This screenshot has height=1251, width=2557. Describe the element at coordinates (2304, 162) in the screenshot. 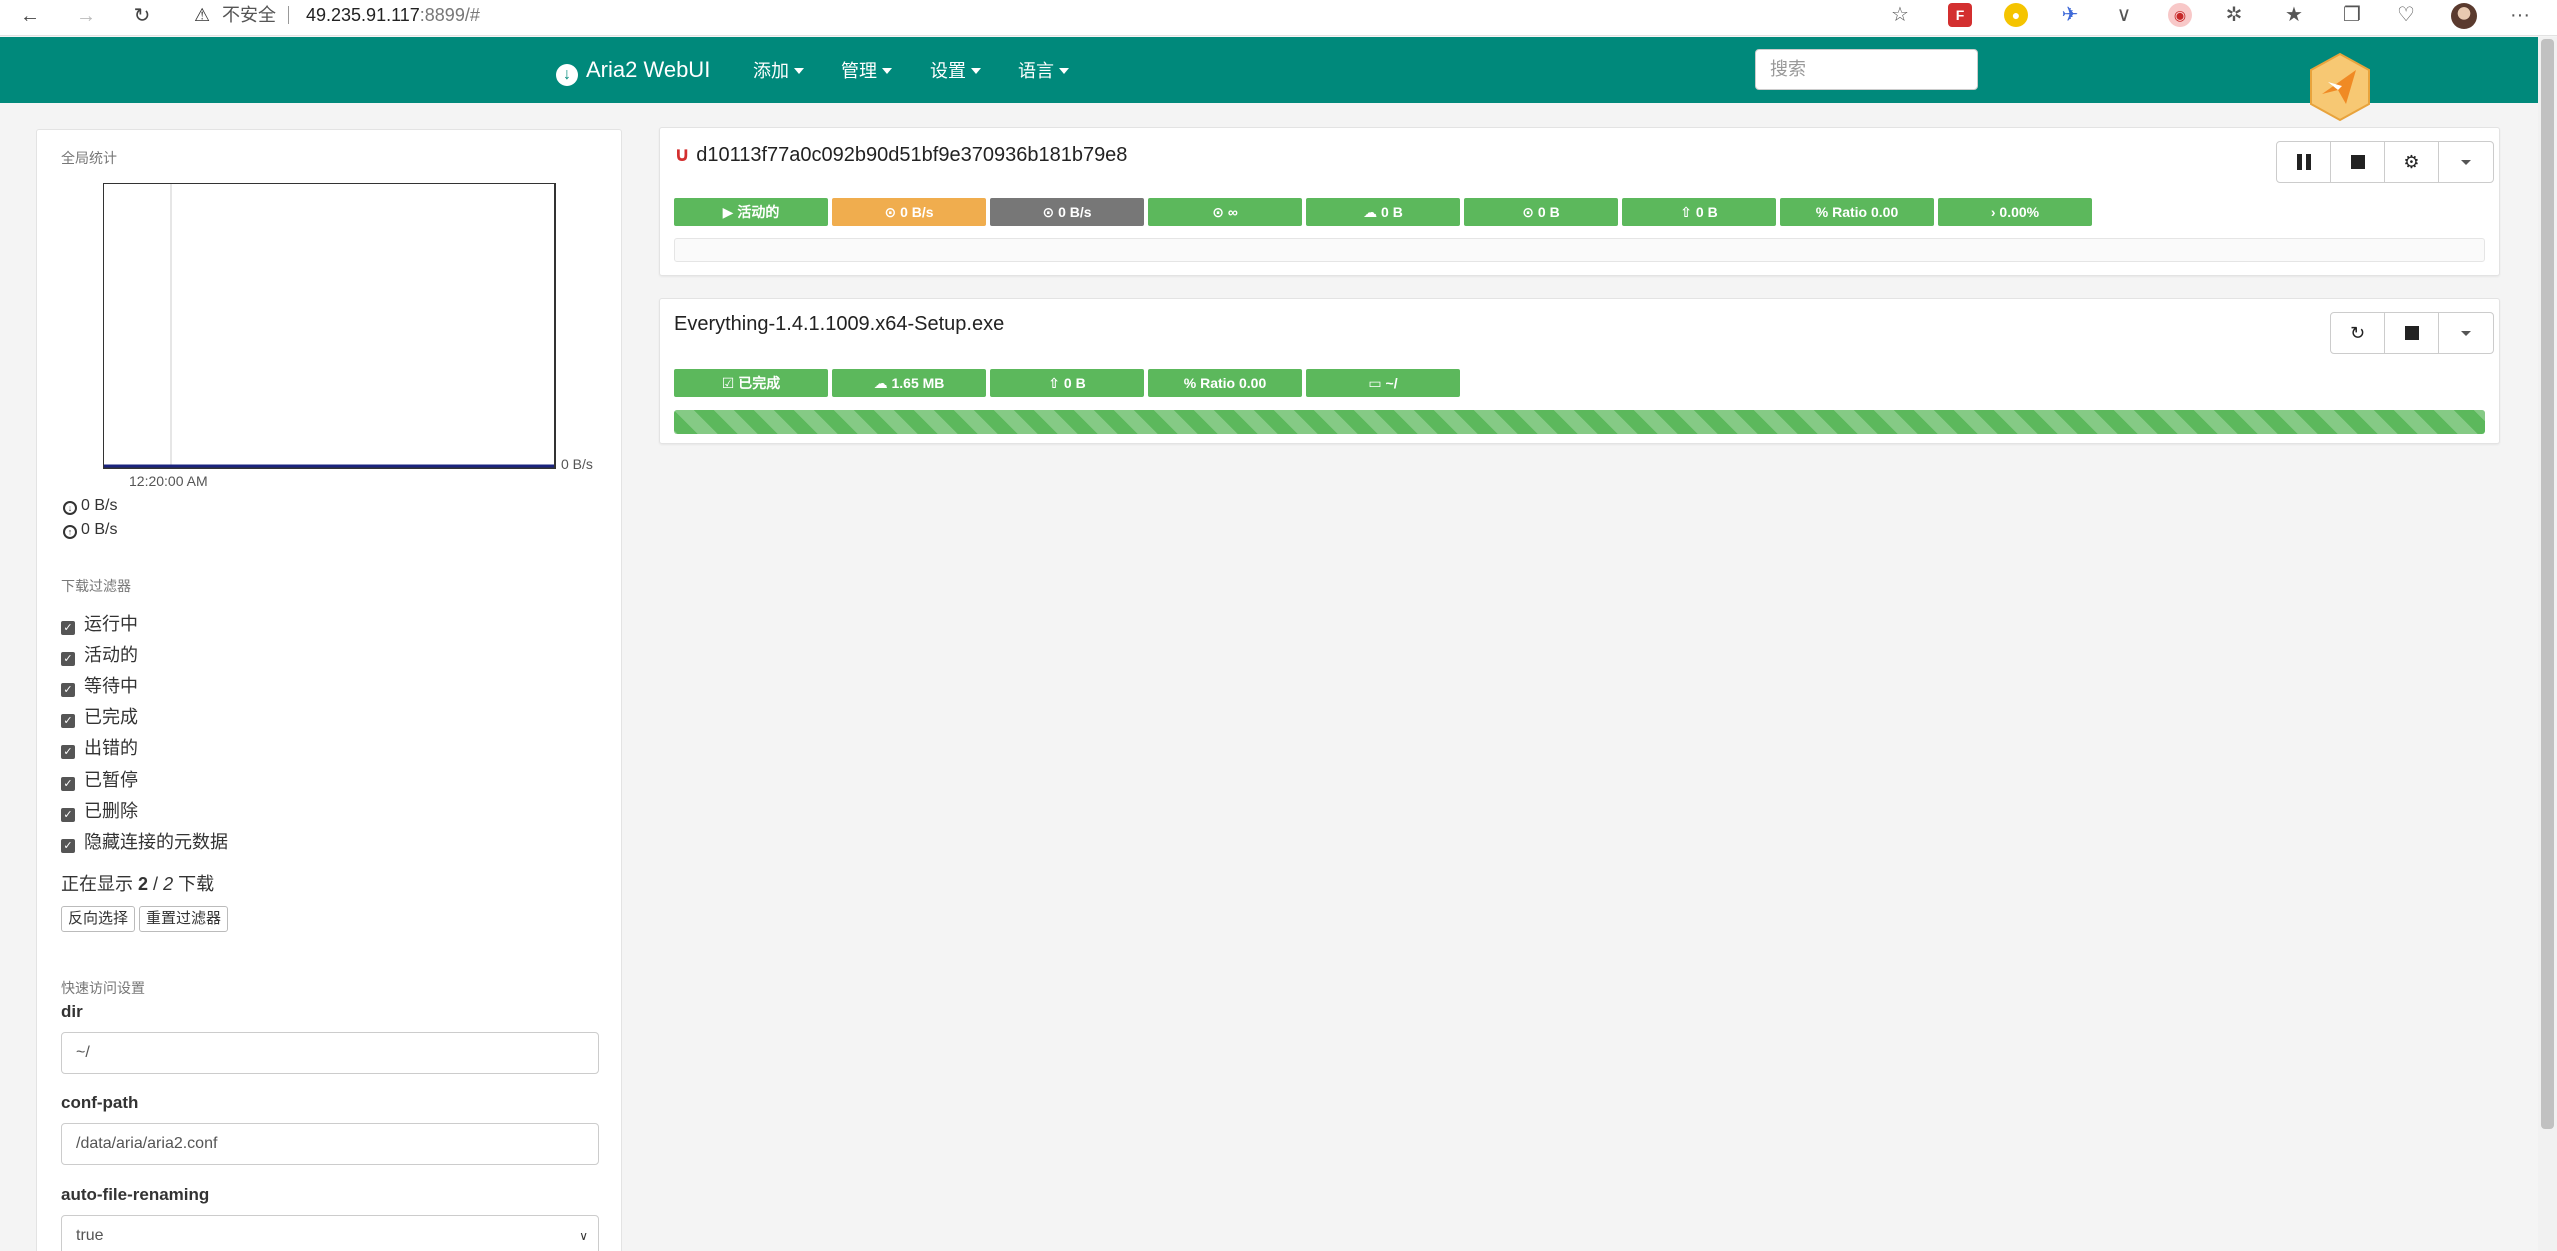

I see `pause-button` at that location.